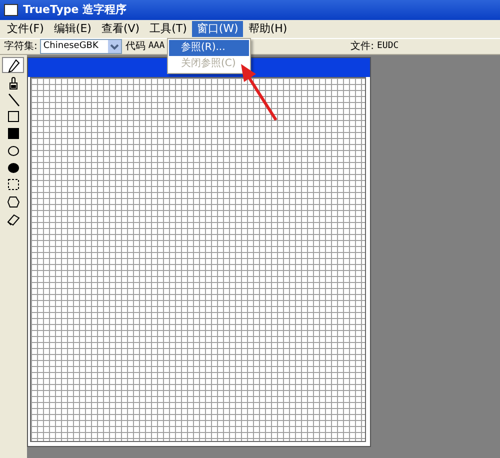 This screenshot has height=458, width=500. I want to click on charset-label: 字符集:, so click(21, 47).